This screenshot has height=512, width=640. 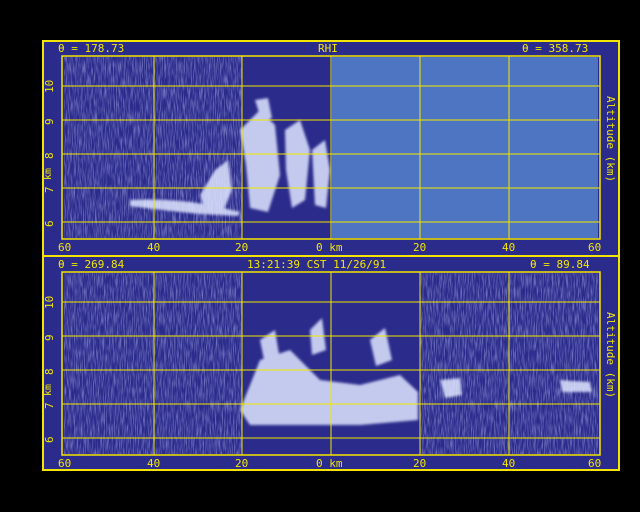 What do you see at coordinates (242, 247) in the screenshot?
I see `top-xtick-2: 20` at bounding box center [242, 247].